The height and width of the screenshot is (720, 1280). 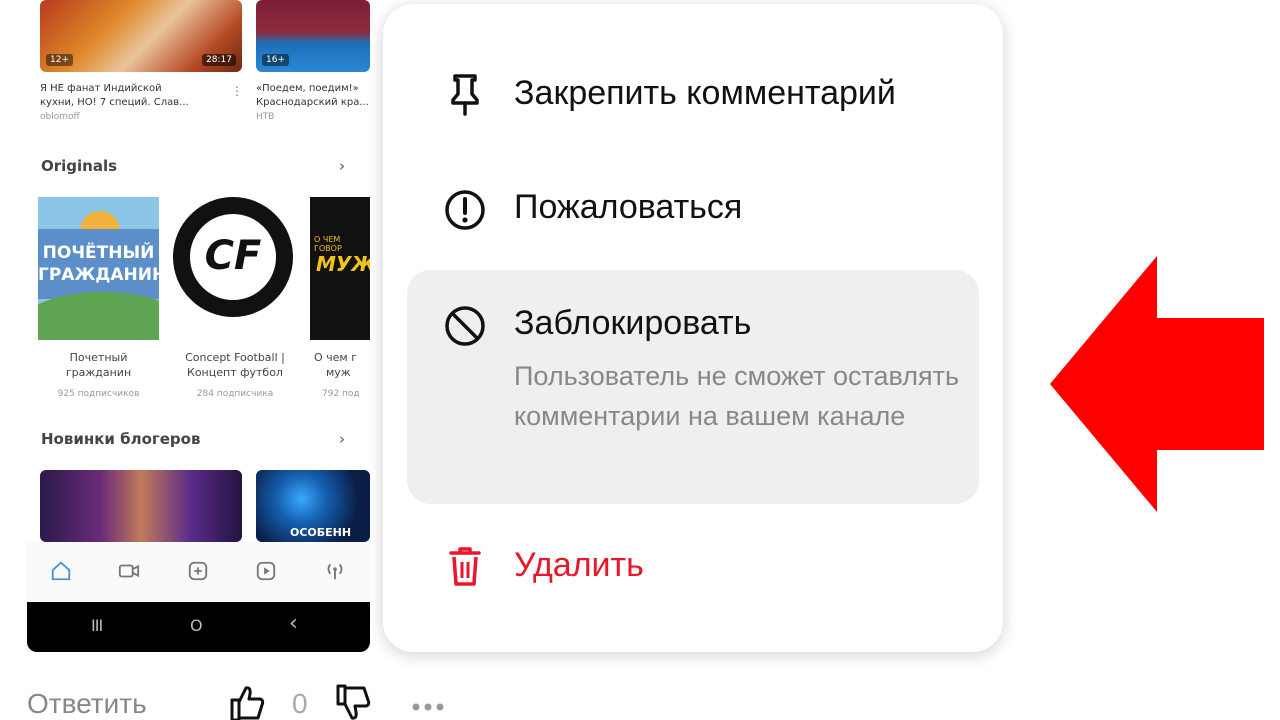 I want to click on section-title-originals: Originals, so click(x=79, y=166).